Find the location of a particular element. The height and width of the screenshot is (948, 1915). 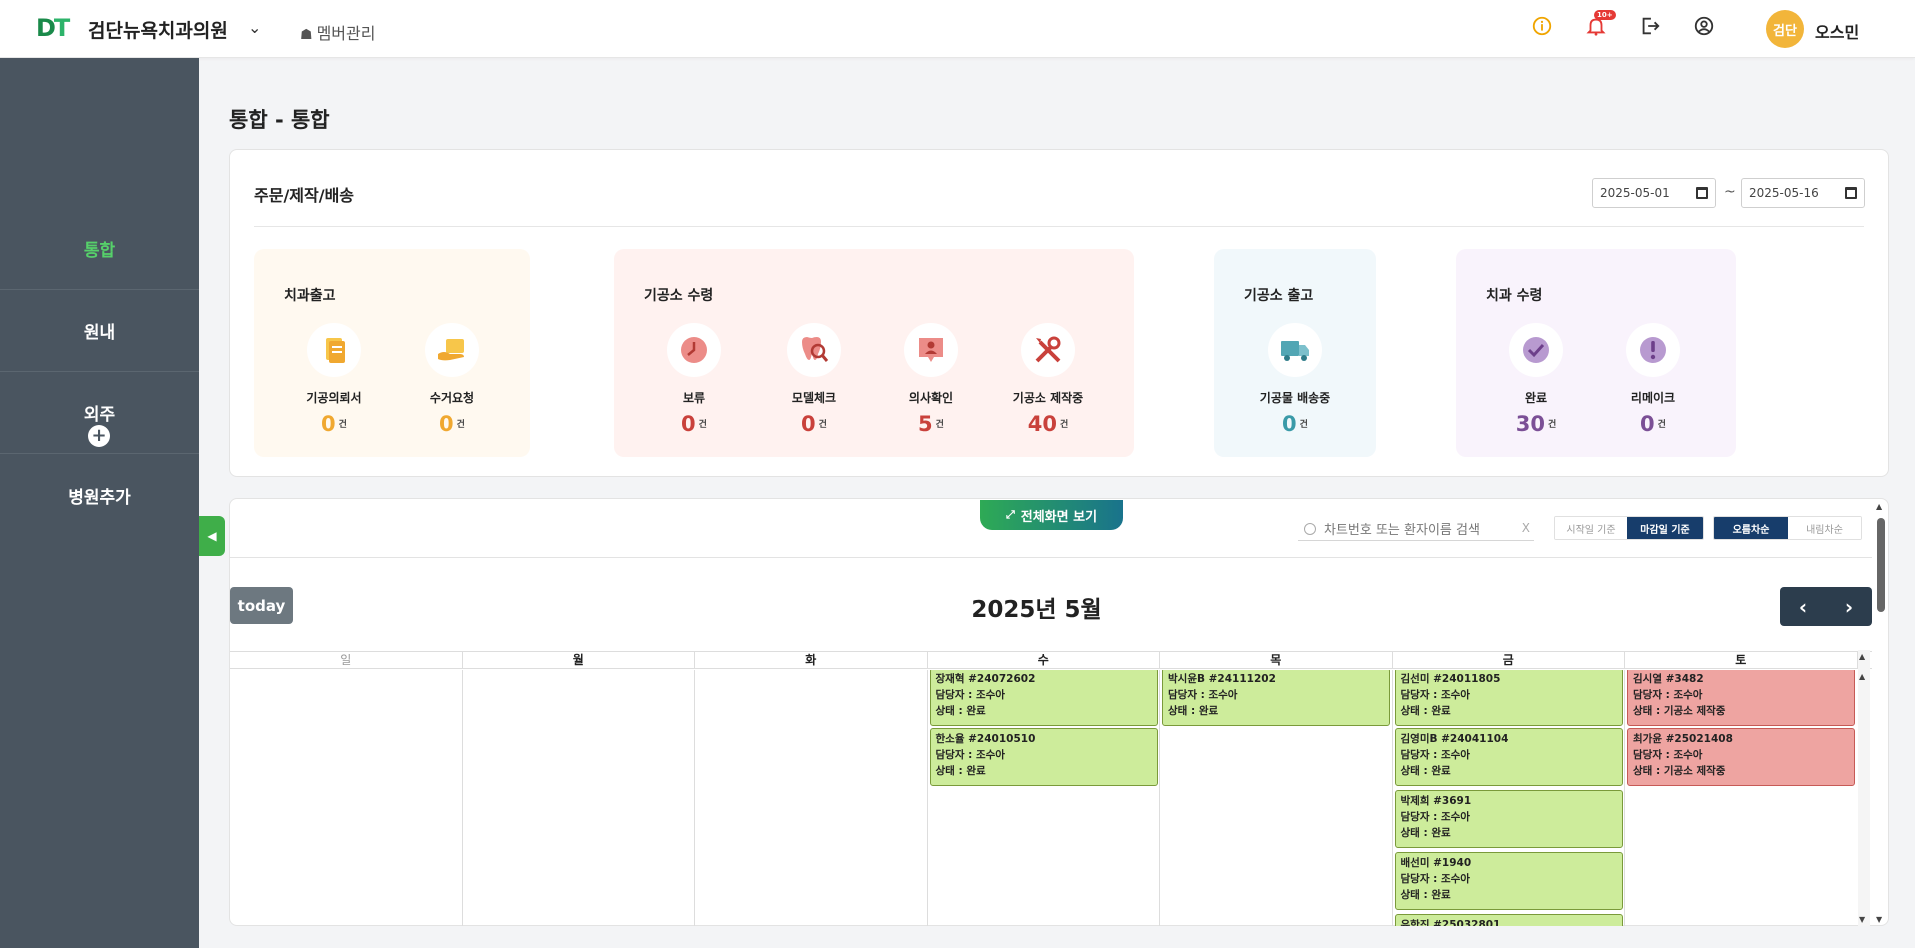

hand-box-icon is located at coordinates (452, 350).